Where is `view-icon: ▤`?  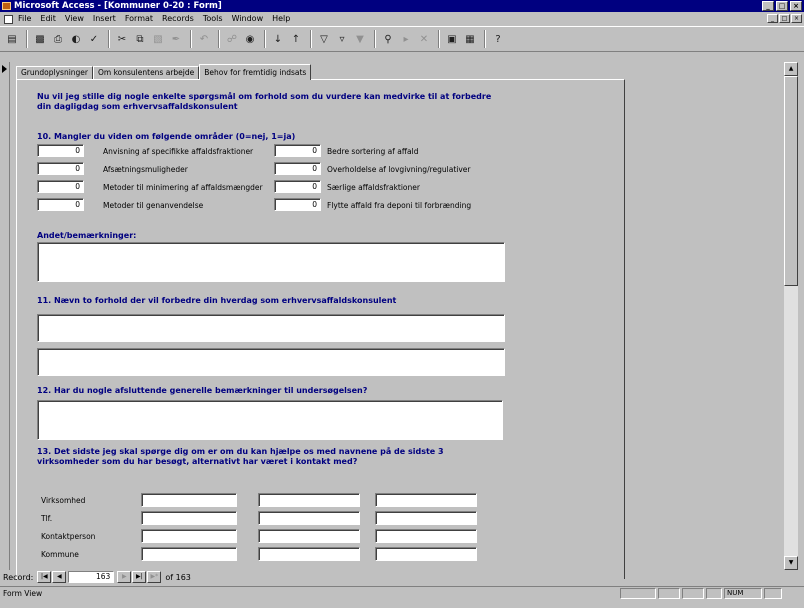 view-icon: ▤ is located at coordinates (12, 39).